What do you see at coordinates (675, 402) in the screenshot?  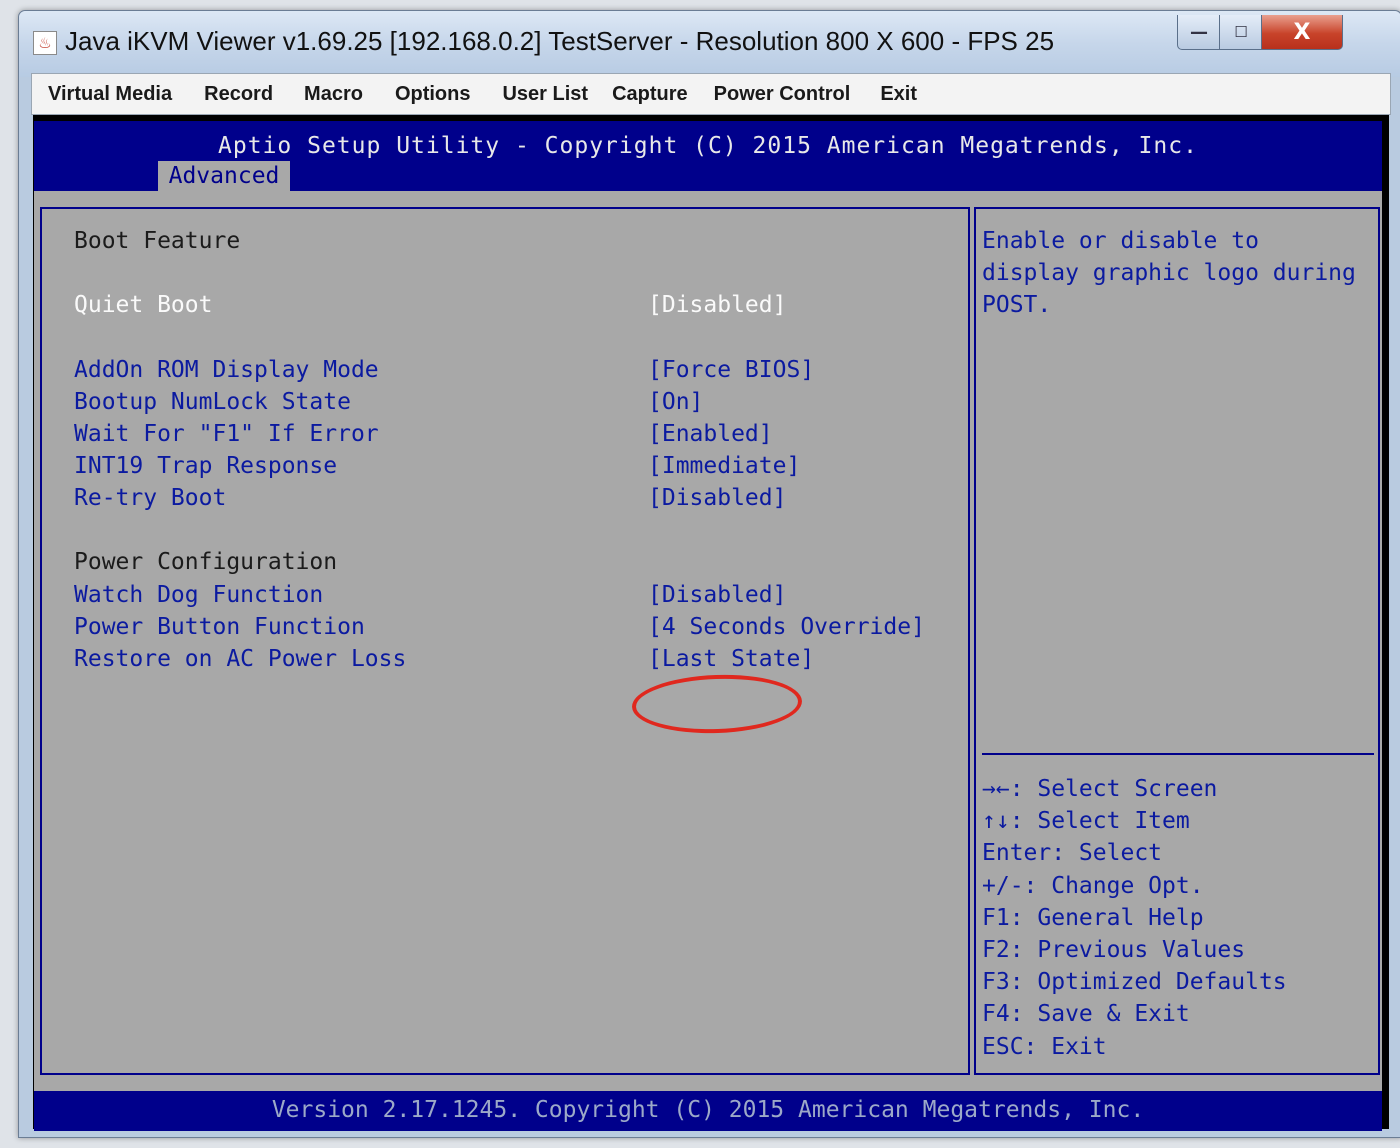 I see `setting-value-numlock: [On]` at bounding box center [675, 402].